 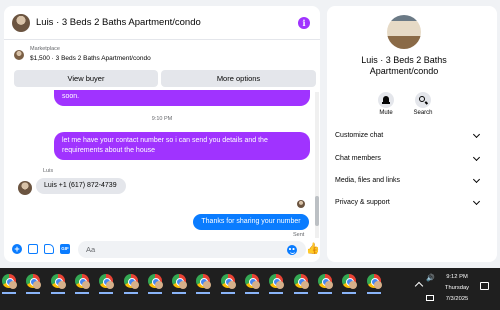 What do you see at coordinates (423, 100) in the screenshot?
I see `search-icon` at bounding box center [423, 100].